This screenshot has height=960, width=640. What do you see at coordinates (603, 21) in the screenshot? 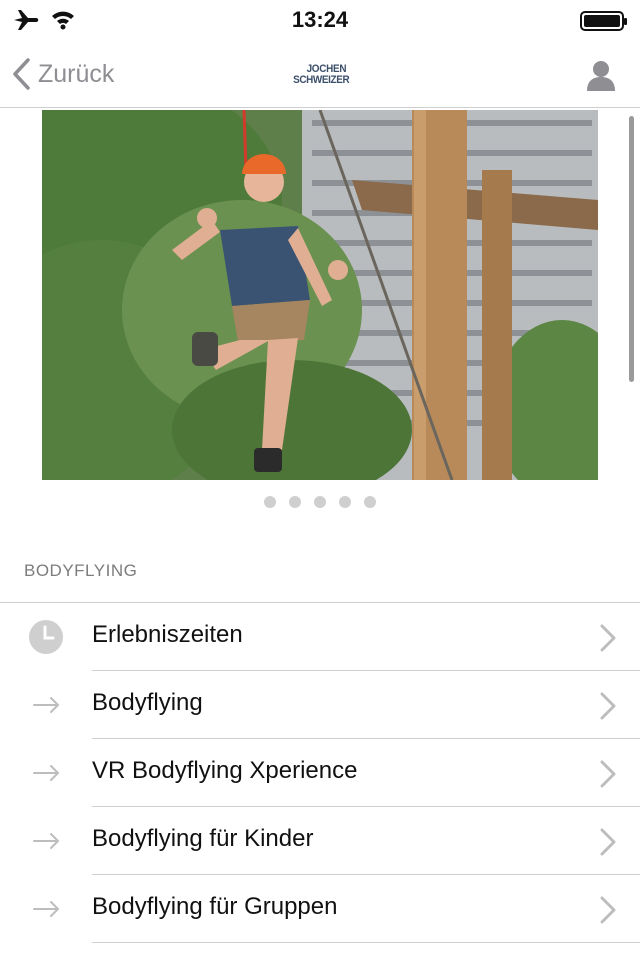
I see `battery-icon` at bounding box center [603, 21].